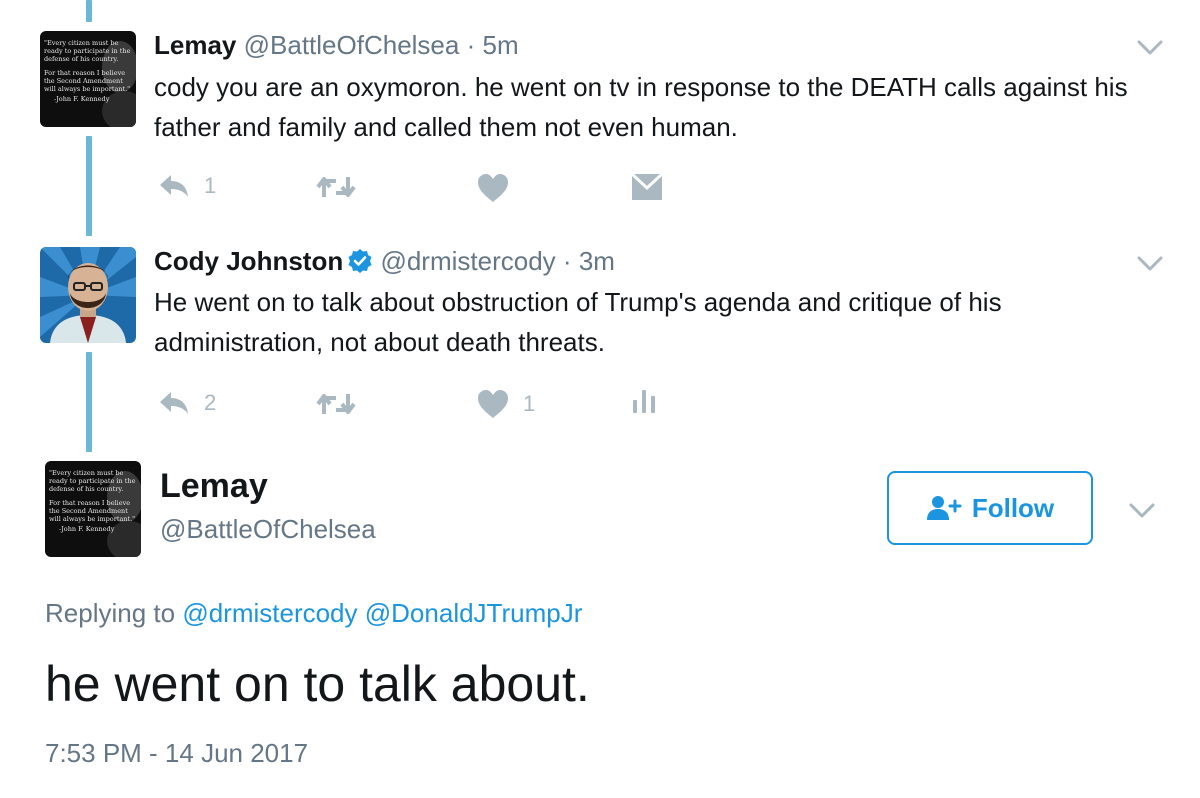  I want to click on like-count: 1, so click(529, 403).